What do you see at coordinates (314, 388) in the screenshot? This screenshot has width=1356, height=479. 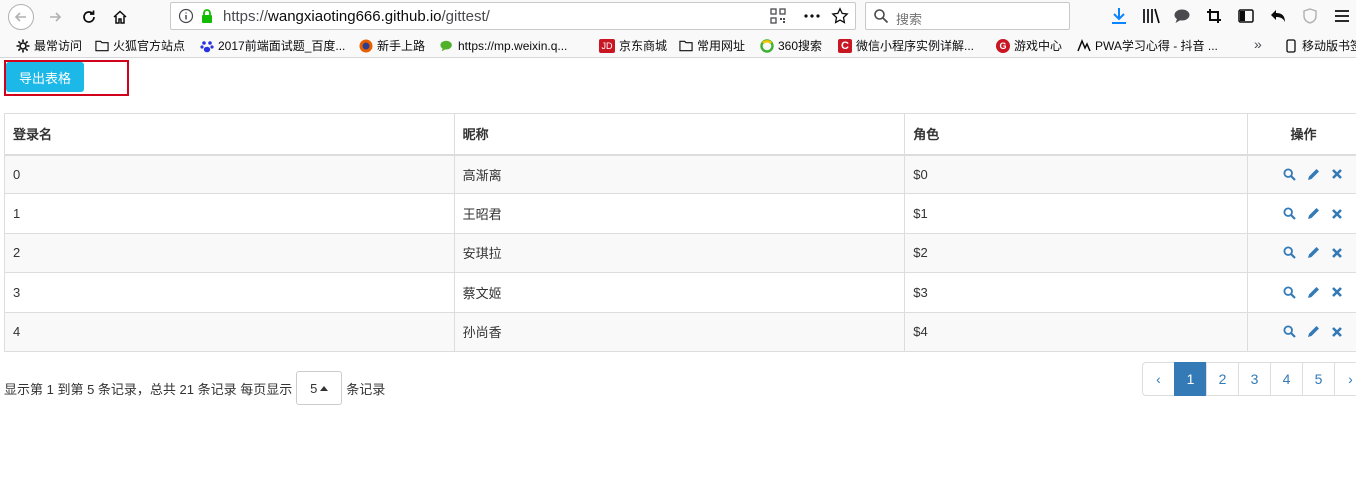 I see `page-size-value: 5` at bounding box center [314, 388].